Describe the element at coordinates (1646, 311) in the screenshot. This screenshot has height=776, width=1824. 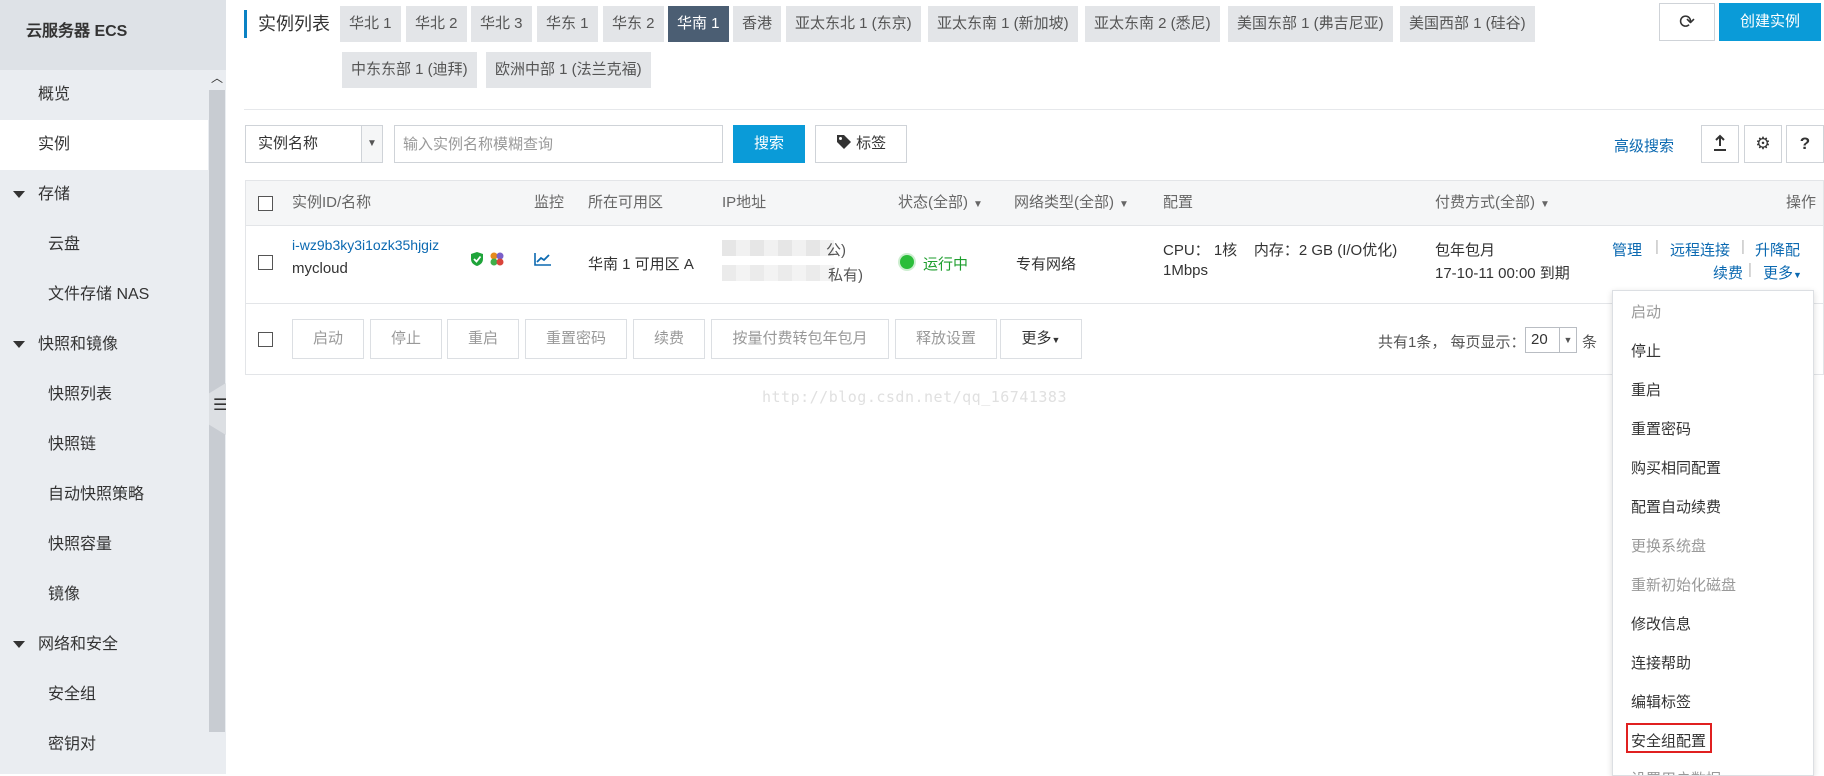
I see `menu-item-start: 启动` at that location.